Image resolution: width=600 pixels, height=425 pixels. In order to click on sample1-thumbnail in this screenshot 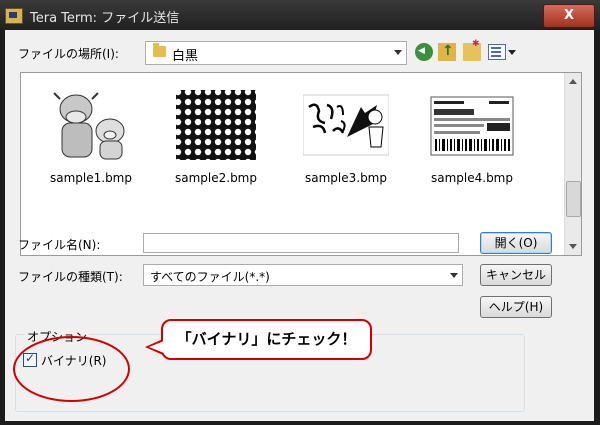, I will do `click(91, 125)`.